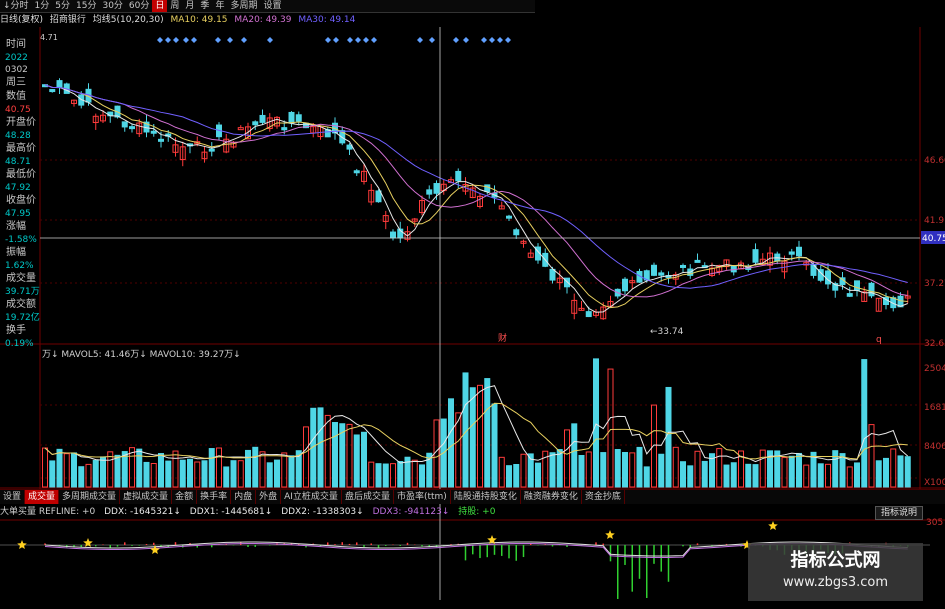 The height and width of the screenshot is (609, 945). Describe the element at coordinates (13, 497) in the screenshot. I see `indicator-tab: 设置` at that location.